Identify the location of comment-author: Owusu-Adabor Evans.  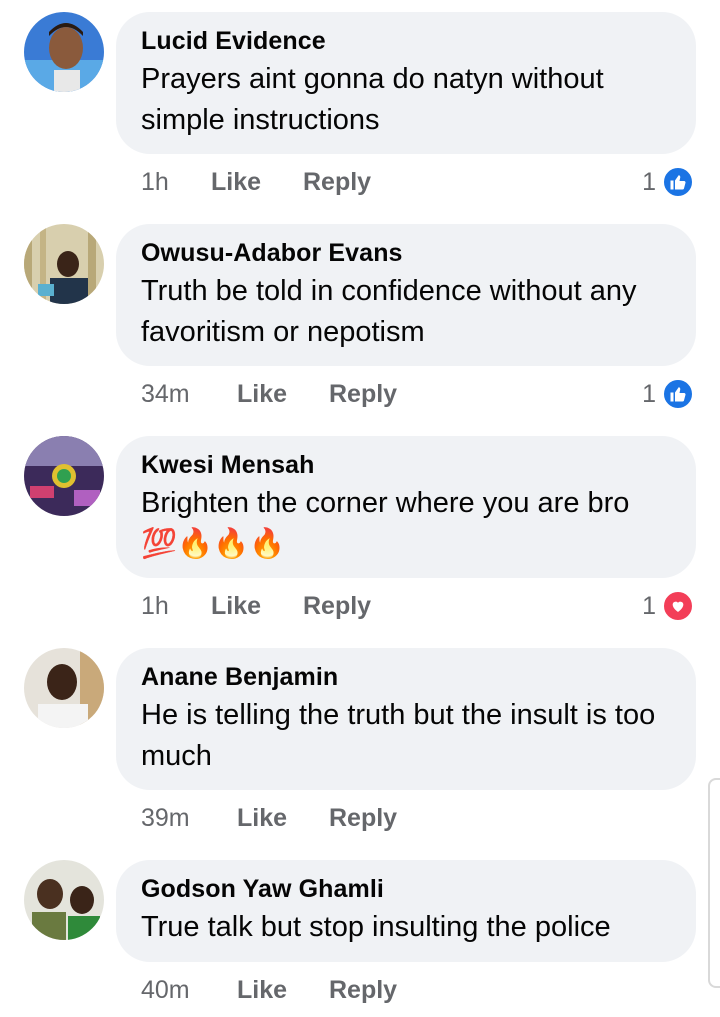
(405, 253).